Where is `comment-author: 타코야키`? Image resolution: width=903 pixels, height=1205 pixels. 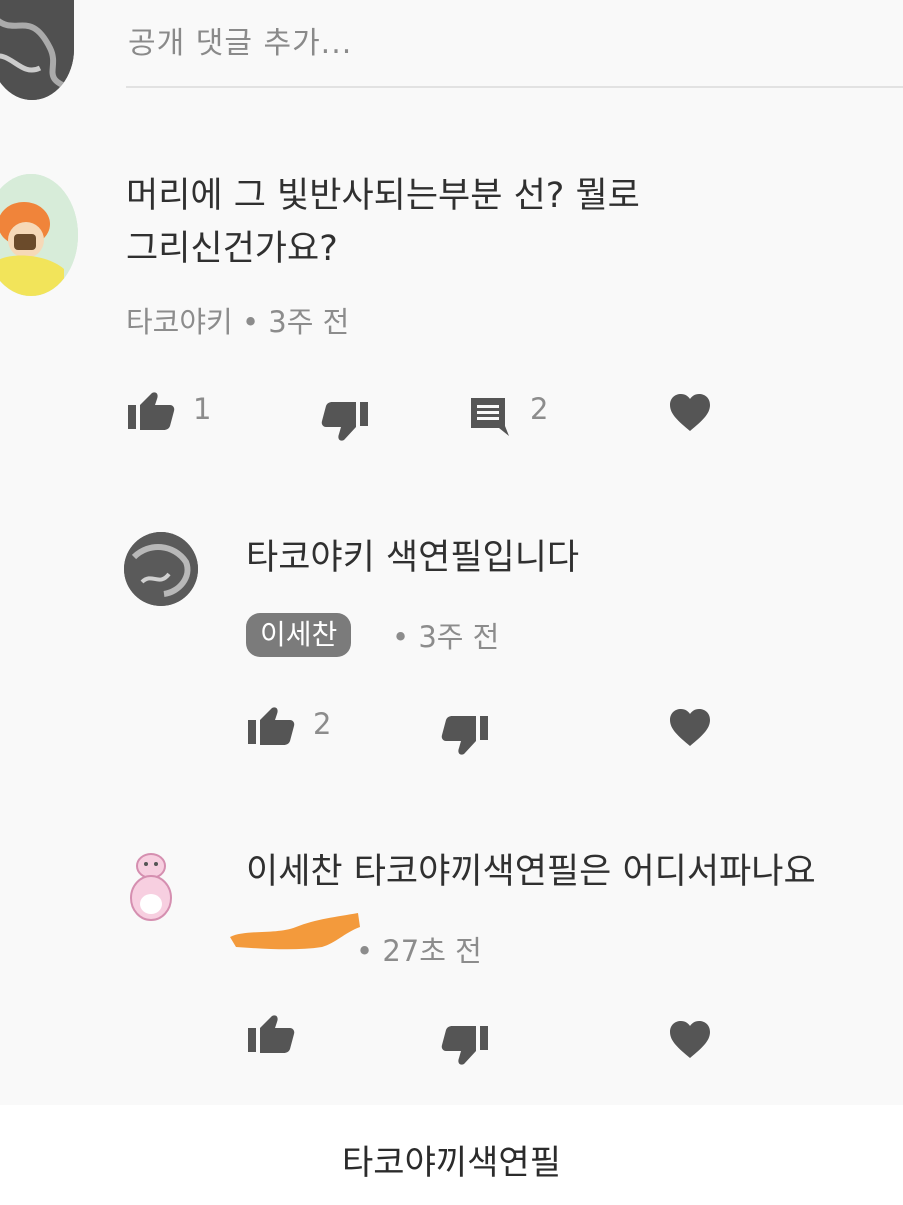
comment-author: 타코야키 is located at coordinates (179, 322).